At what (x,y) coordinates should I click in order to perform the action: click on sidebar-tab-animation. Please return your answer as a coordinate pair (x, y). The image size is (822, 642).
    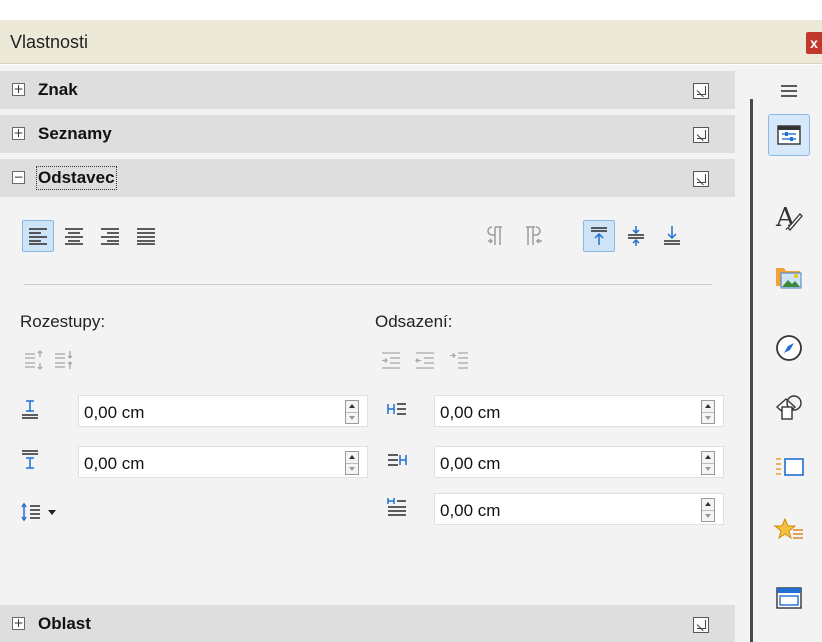
    Looking at the image, I should click on (789, 530).